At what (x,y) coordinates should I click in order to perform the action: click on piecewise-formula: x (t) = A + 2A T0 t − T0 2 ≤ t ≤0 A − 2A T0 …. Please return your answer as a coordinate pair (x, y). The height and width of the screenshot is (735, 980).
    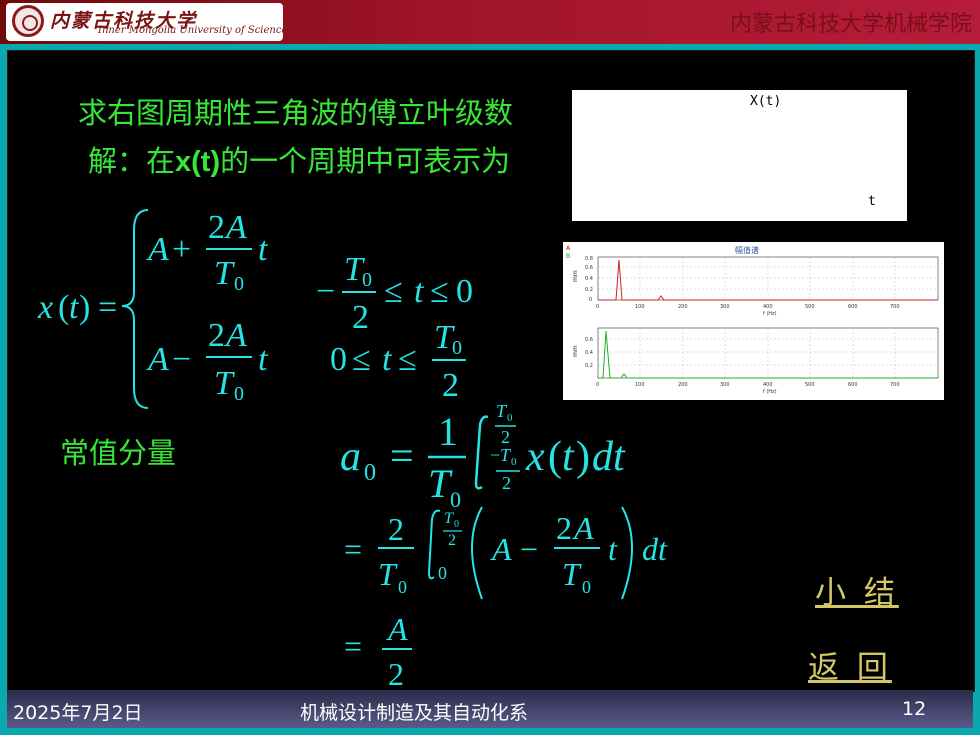
    Looking at the image, I should click on (255, 309).